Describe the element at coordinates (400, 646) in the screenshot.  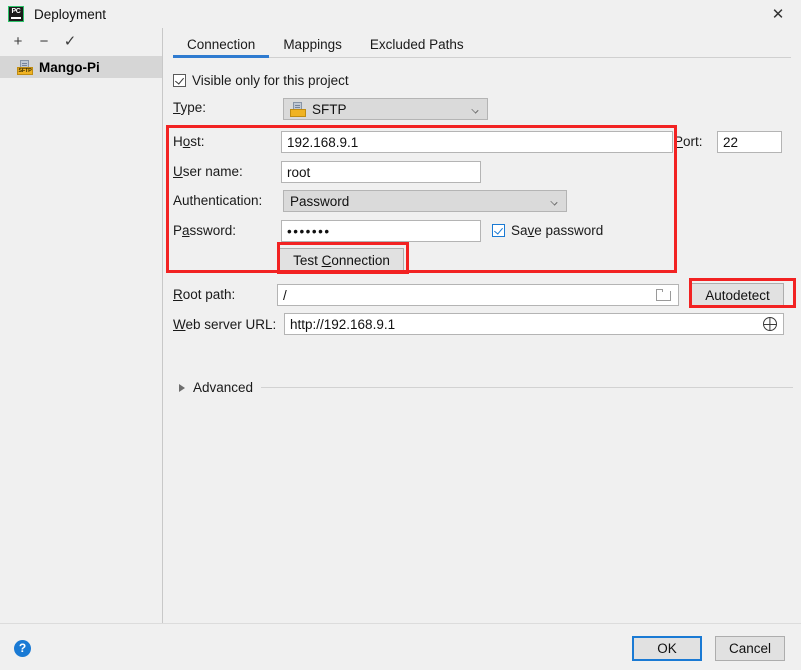
I see `footer: ? OK Cancel` at that location.